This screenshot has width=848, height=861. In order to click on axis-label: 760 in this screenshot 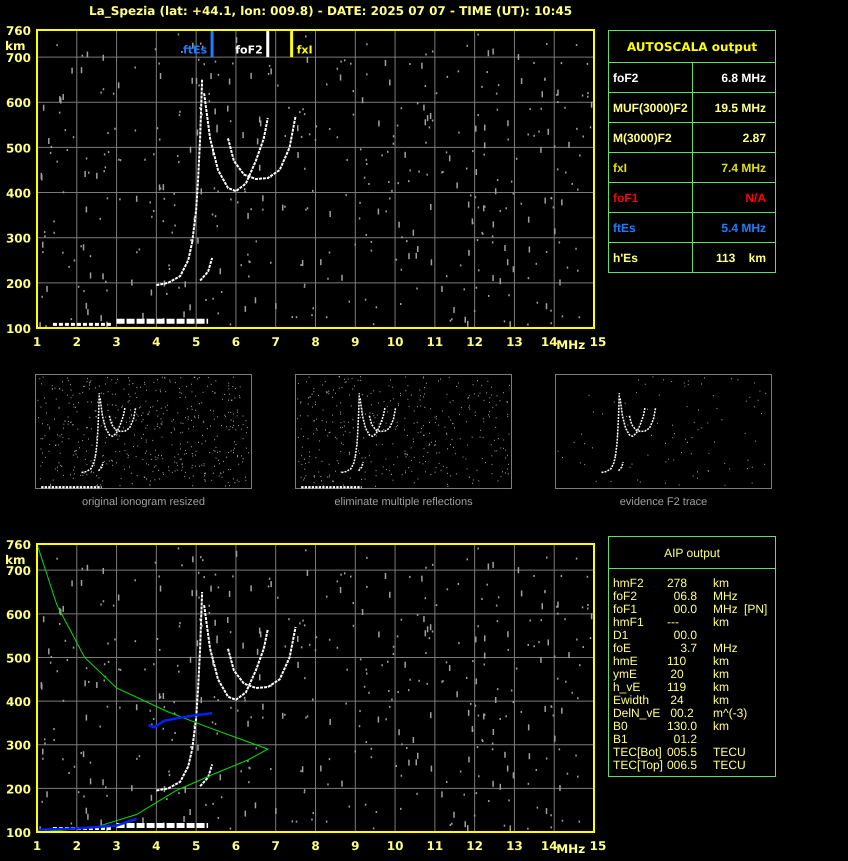, I will do `click(18, 545)`.